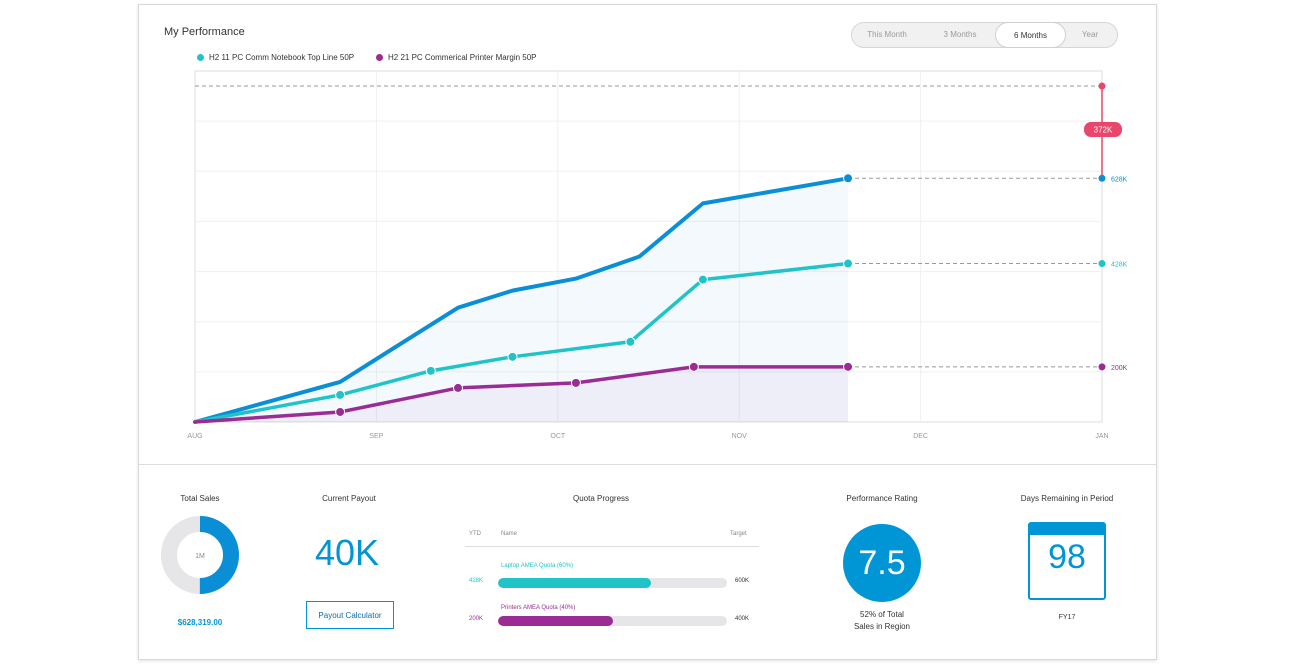  I want to click on current-payout-label: Current Payout, so click(349, 498).